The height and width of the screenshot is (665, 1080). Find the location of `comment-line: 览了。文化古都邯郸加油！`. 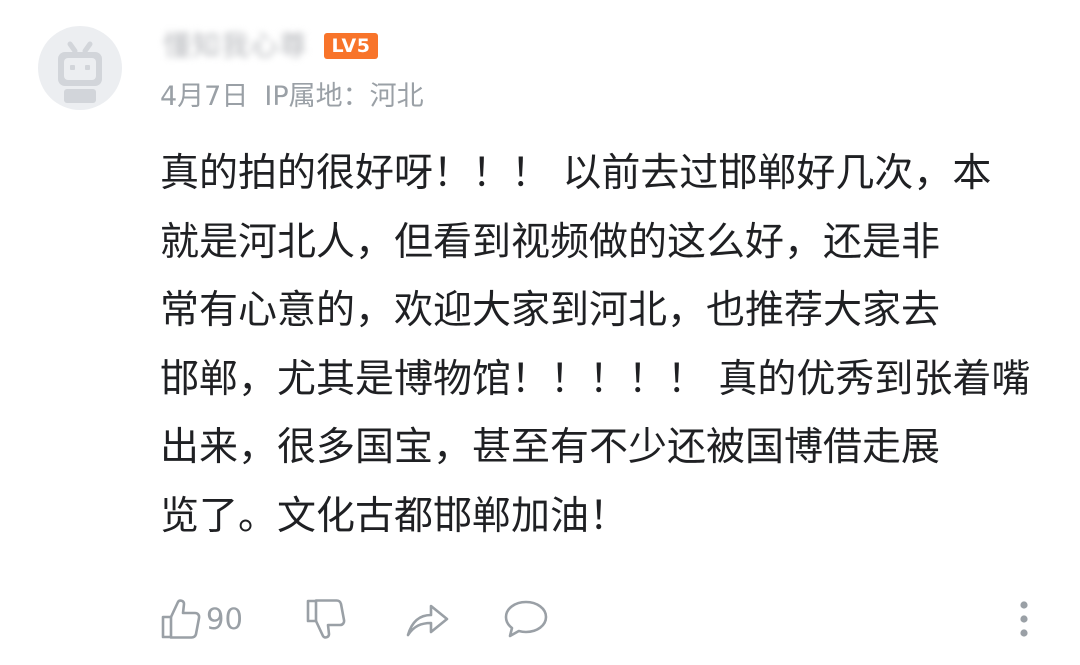

comment-line: 览了。文化古都邯郸加油！ is located at coordinates (394, 516).